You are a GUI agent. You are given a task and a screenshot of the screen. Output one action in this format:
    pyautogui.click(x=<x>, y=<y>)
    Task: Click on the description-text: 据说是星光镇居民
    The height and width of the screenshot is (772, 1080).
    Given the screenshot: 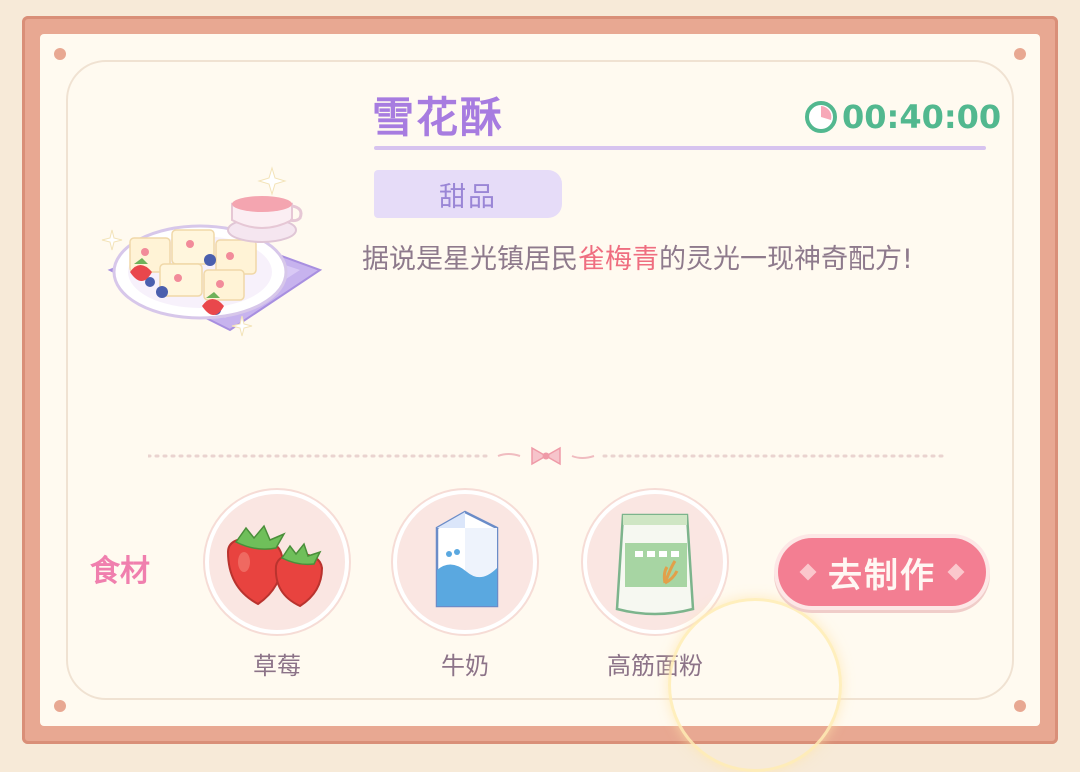 What is the action you would take?
    pyautogui.click(x=470, y=259)
    